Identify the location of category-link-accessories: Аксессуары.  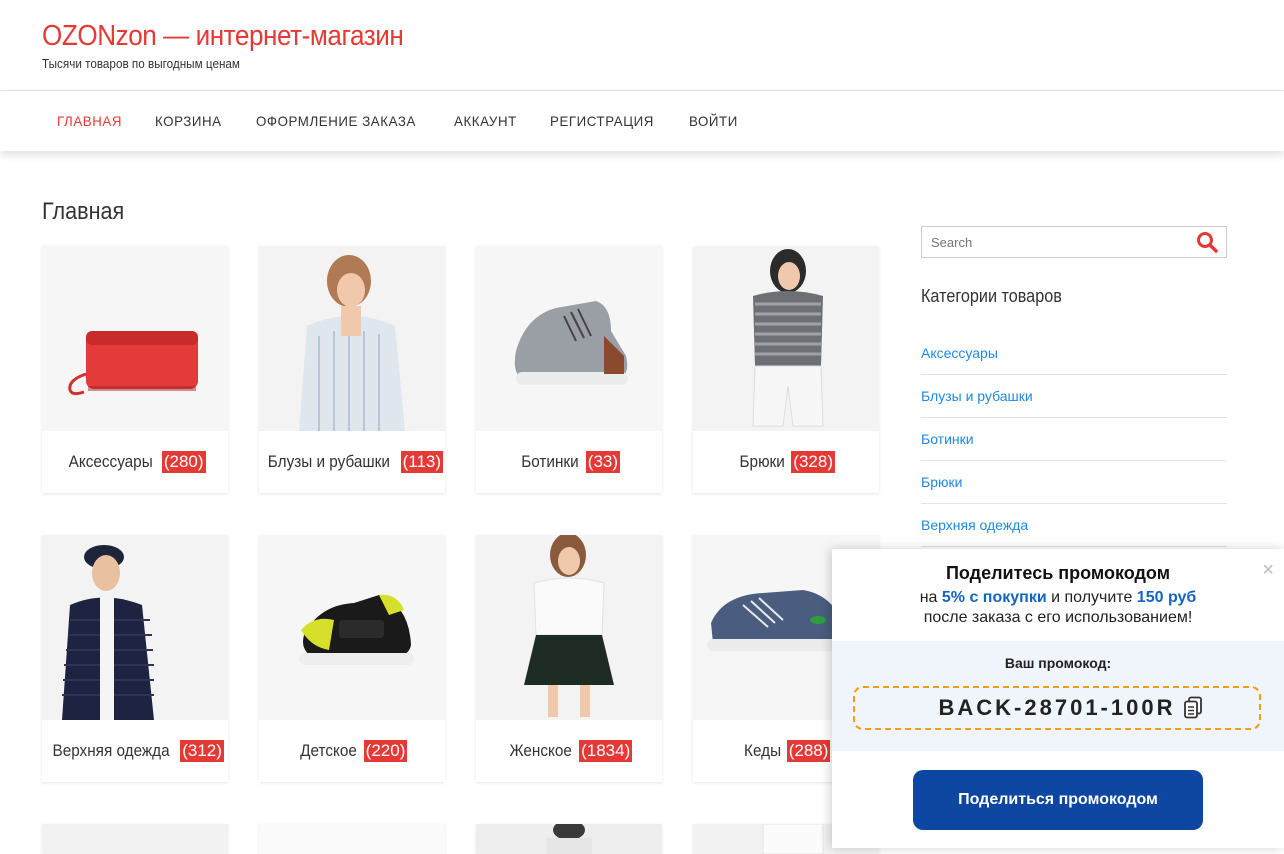
(1074, 353).